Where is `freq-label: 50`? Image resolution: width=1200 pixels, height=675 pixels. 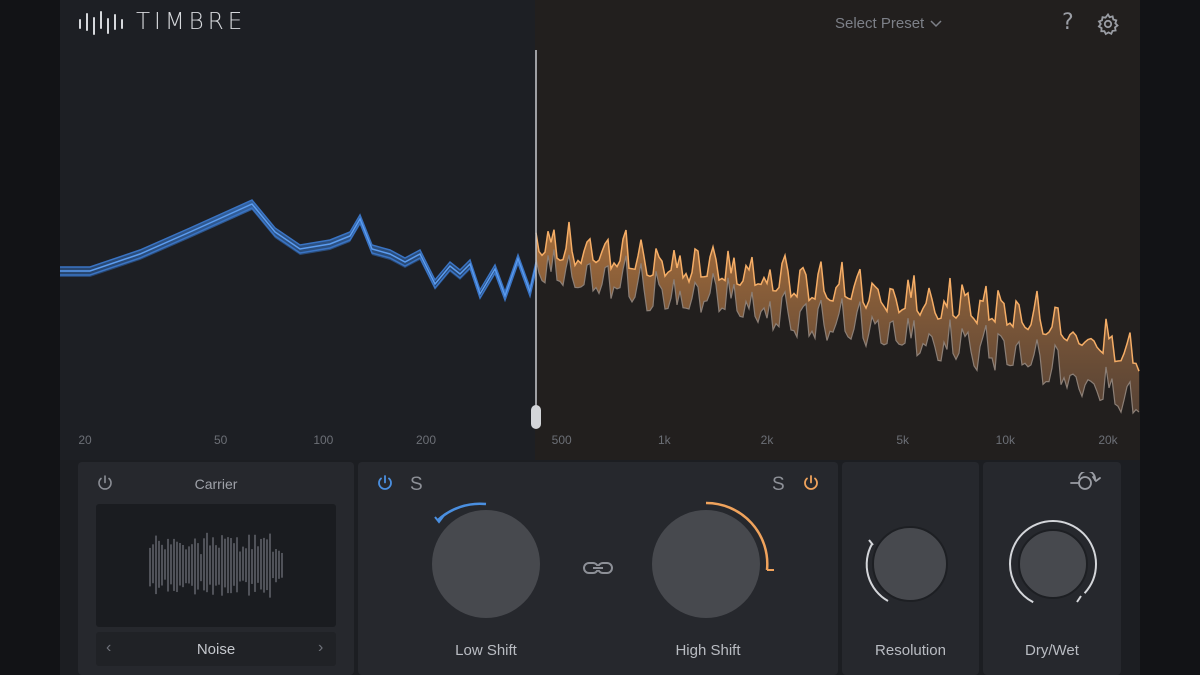
freq-label: 50 is located at coordinates (221, 440).